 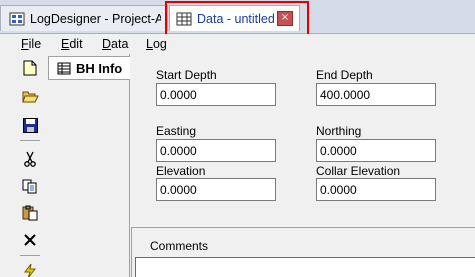 What do you see at coordinates (339, 131) in the screenshot?
I see `northing-label: Northing` at bounding box center [339, 131].